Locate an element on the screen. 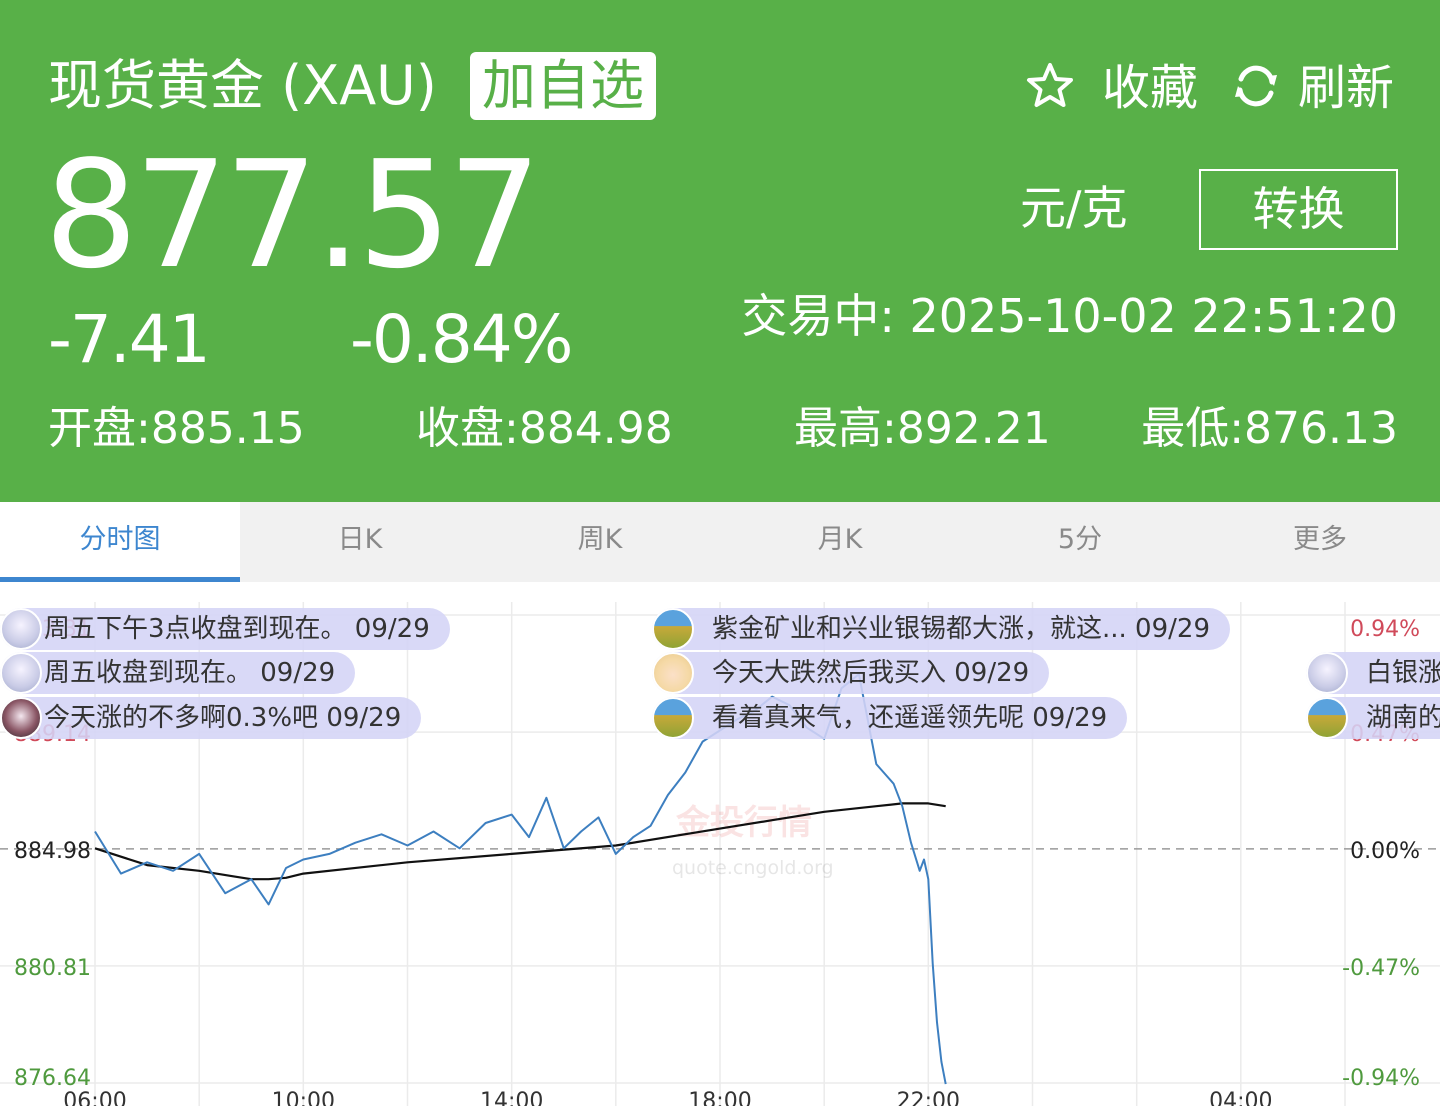  price-unit: 元/克 is located at coordinates (1074, 208).